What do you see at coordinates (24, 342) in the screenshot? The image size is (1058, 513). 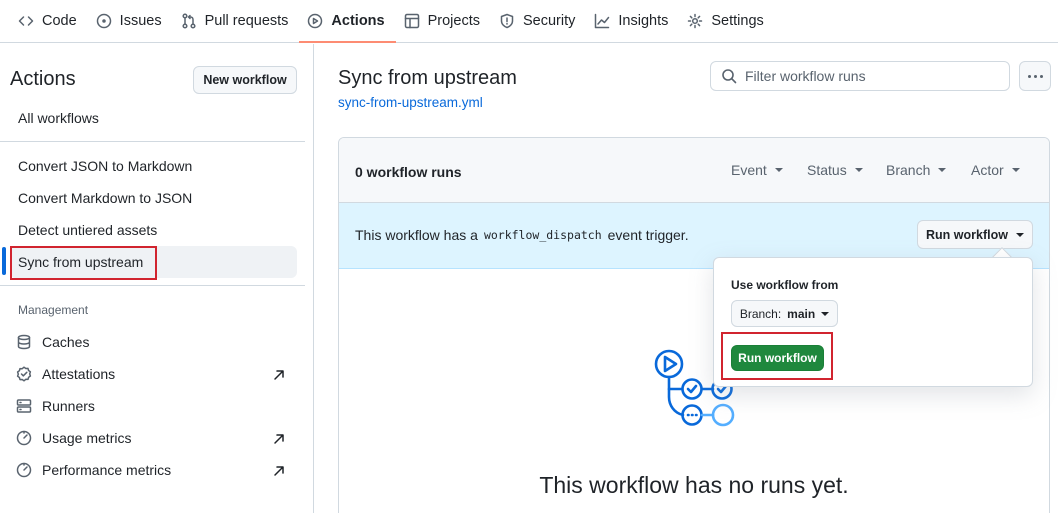 I see `database-icon` at bounding box center [24, 342].